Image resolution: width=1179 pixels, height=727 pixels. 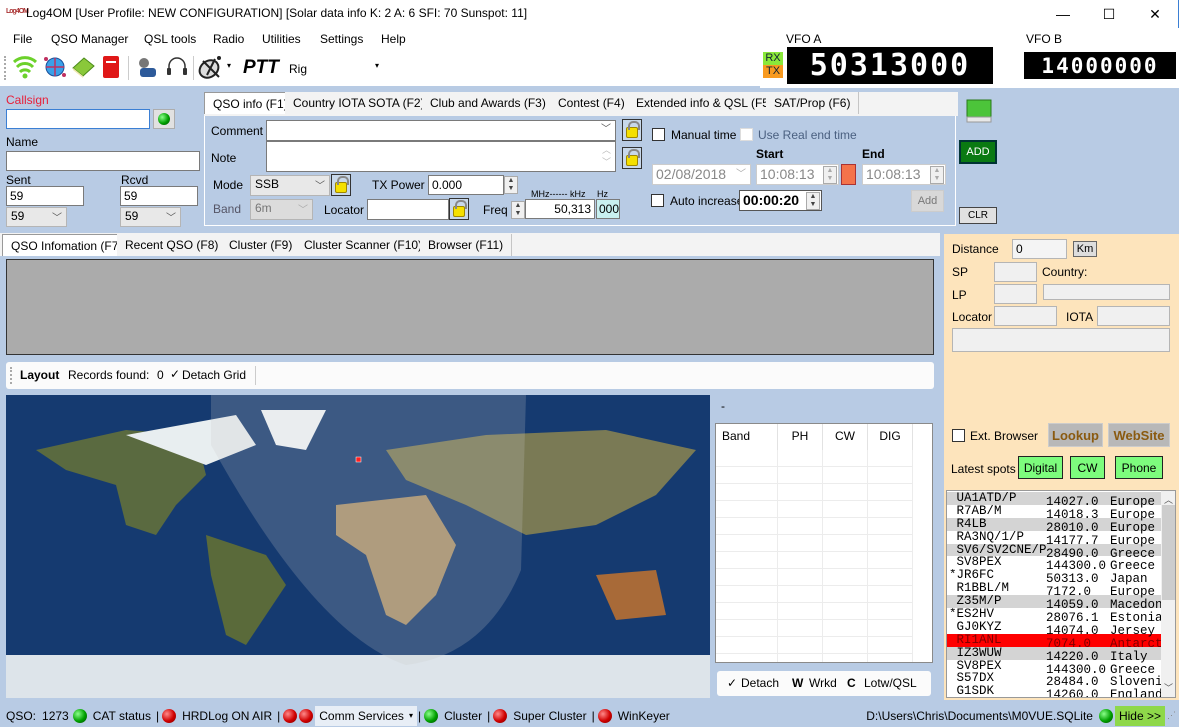 What do you see at coordinates (958, 435) in the screenshot?
I see `ext-browser-checkbox` at bounding box center [958, 435].